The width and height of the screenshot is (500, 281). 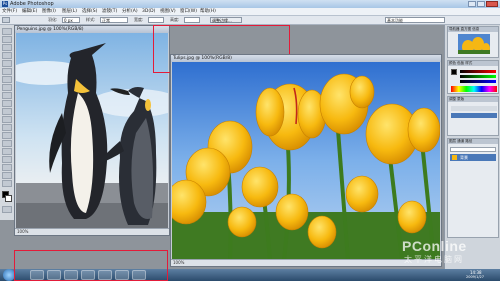 I want to click on layer-row-background: 背景, so click(x=473, y=157).